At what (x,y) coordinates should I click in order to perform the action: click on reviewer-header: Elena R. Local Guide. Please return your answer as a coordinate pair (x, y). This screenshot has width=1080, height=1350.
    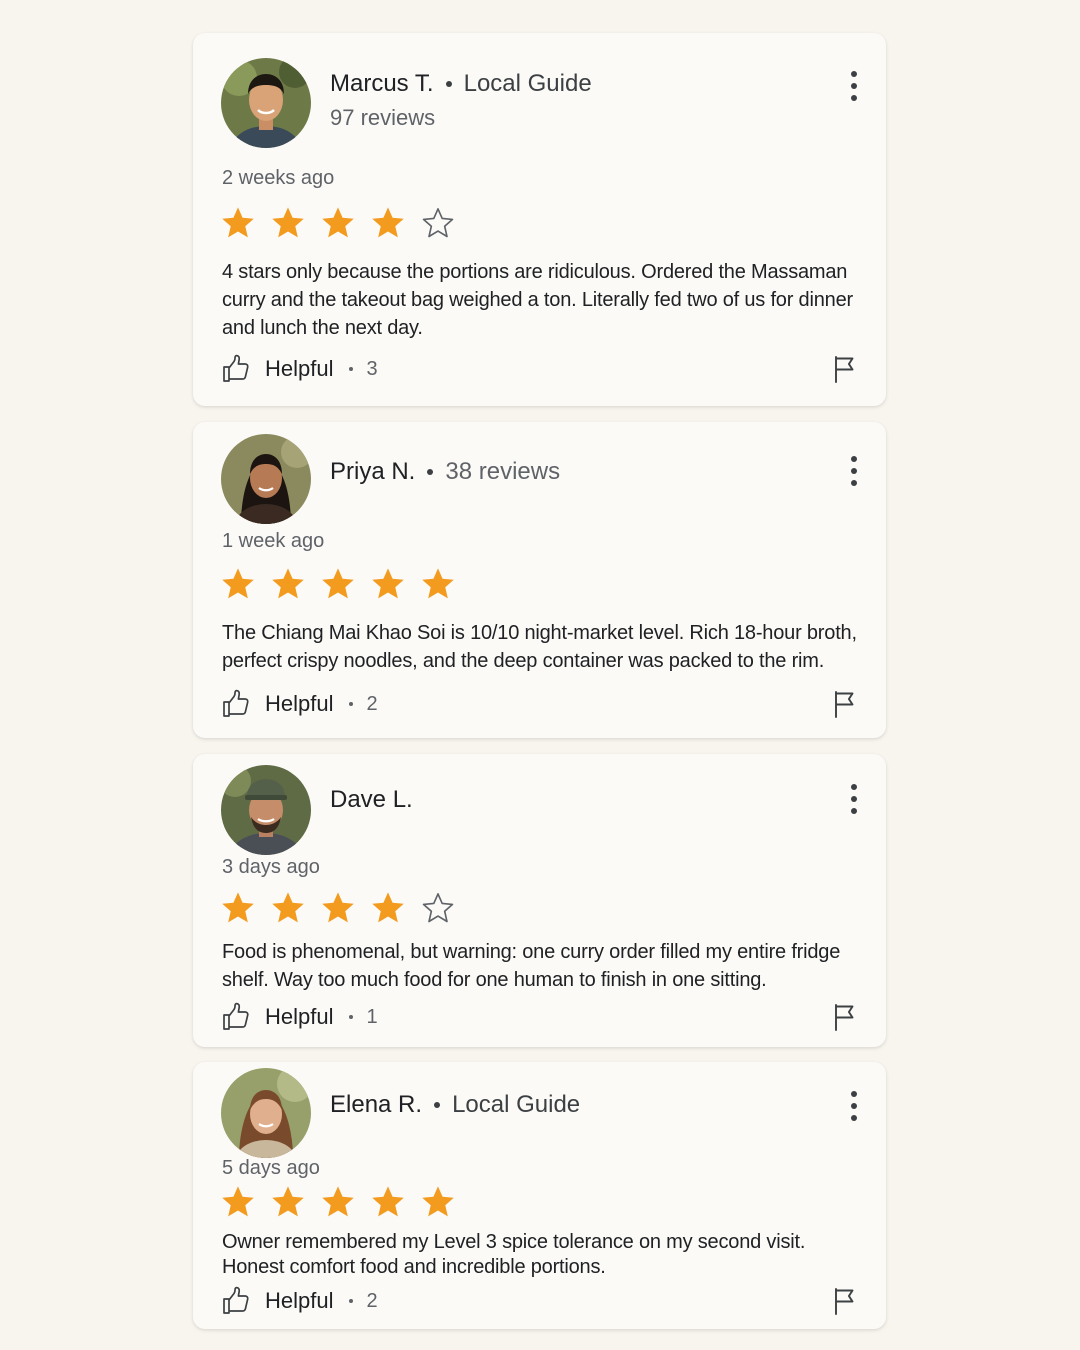
    Looking at the image, I should click on (455, 1105).